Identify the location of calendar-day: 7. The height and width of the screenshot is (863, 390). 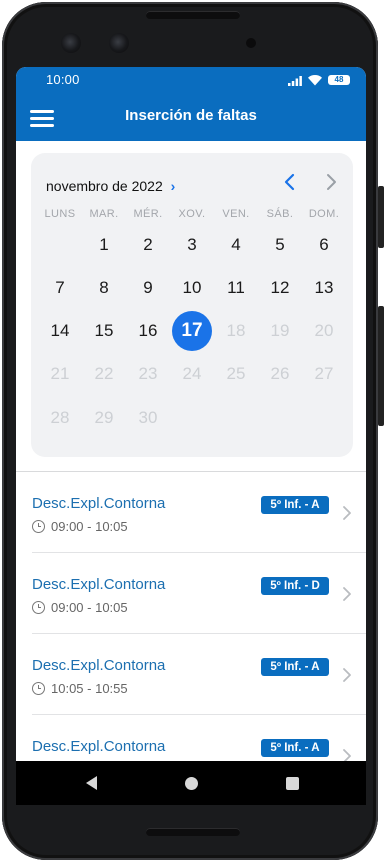
(60, 288).